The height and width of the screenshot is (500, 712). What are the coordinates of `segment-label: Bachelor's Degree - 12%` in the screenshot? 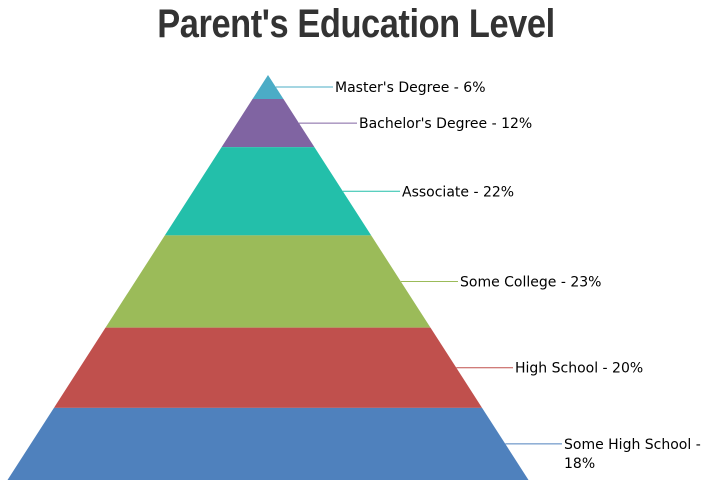 It's located at (445, 124).